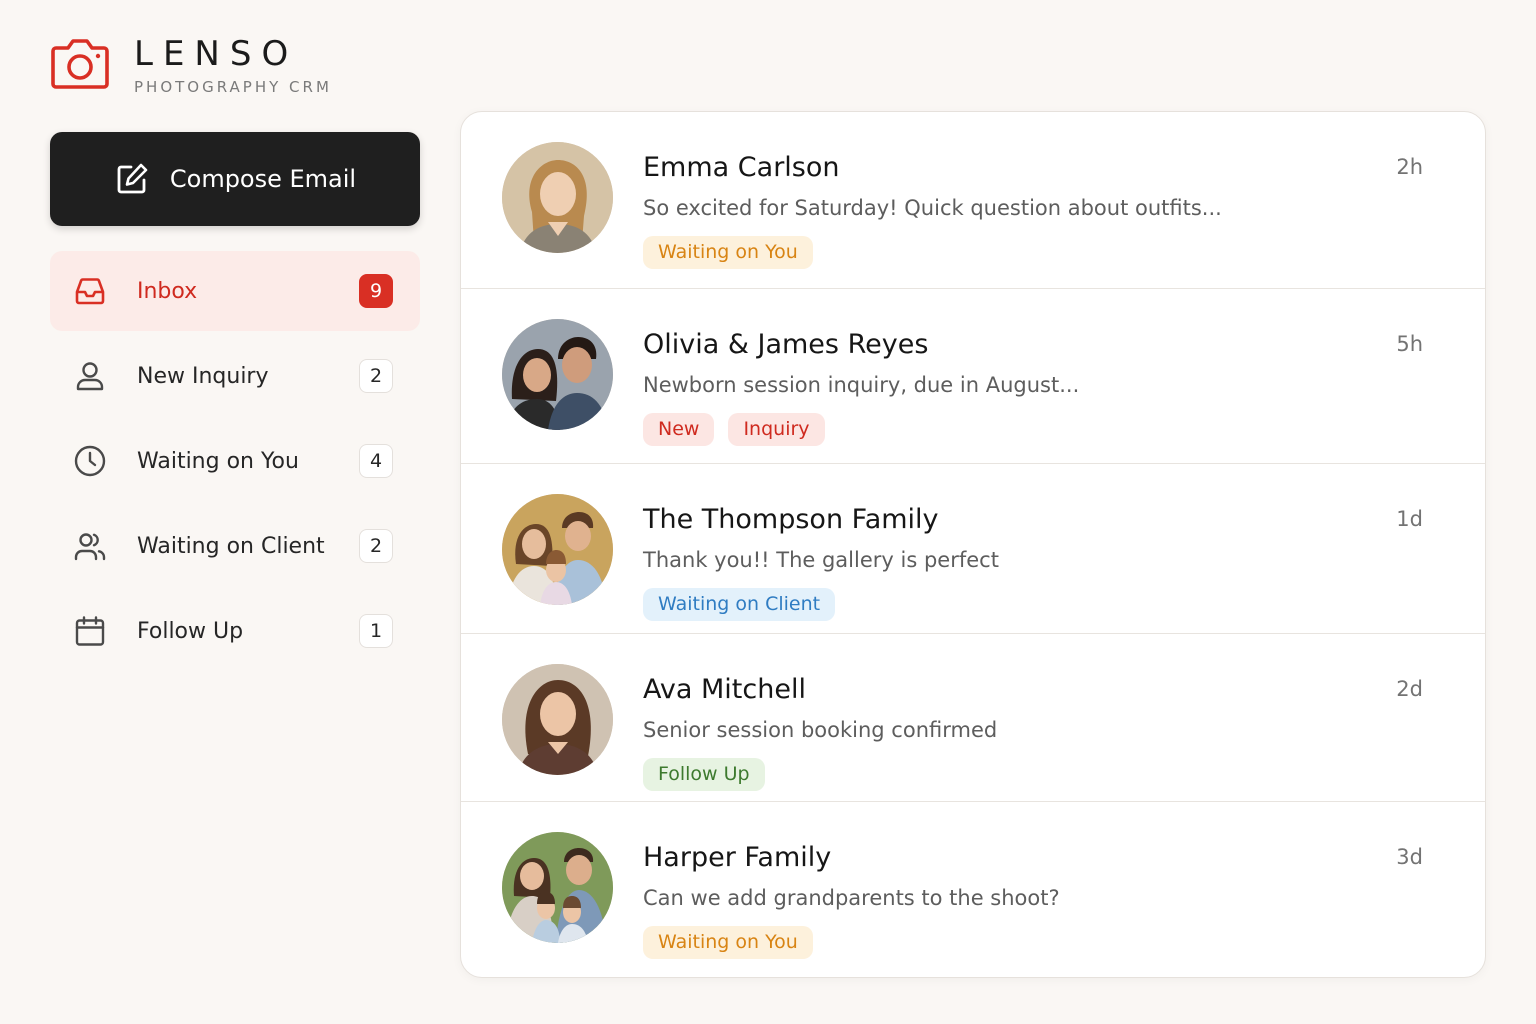 This screenshot has width=1536, height=1024. What do you see at coordinates (791, 519) in the screenshot?
I see `contact-name: The Thompson Family` at bounding box center [791, 519].